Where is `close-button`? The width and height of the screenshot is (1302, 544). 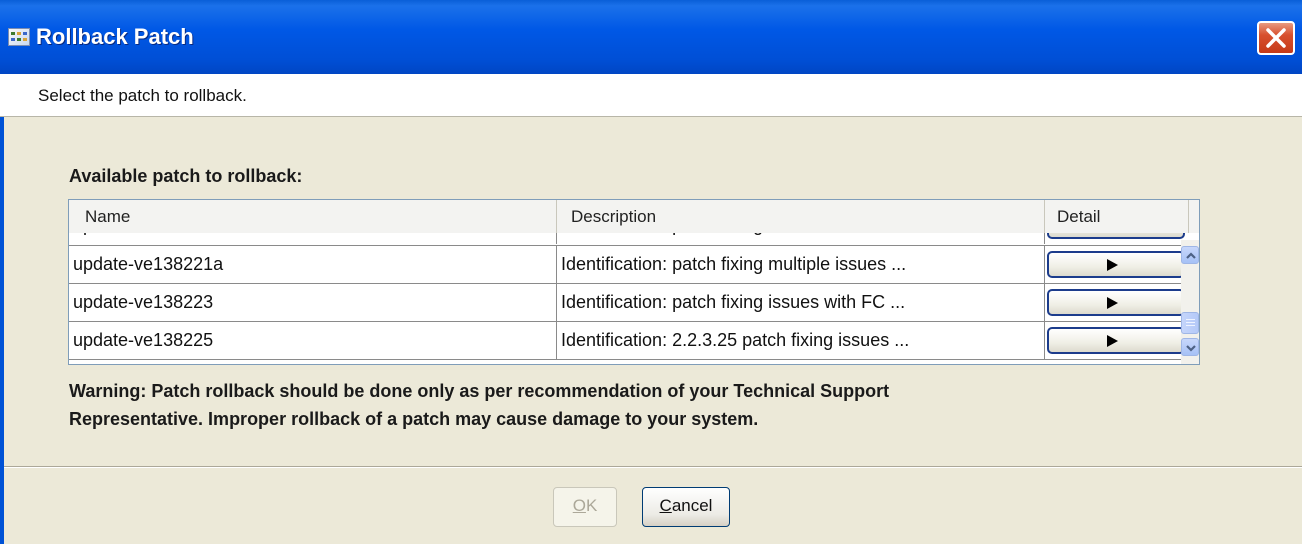
close-button is located at coordinates (1276, 38).